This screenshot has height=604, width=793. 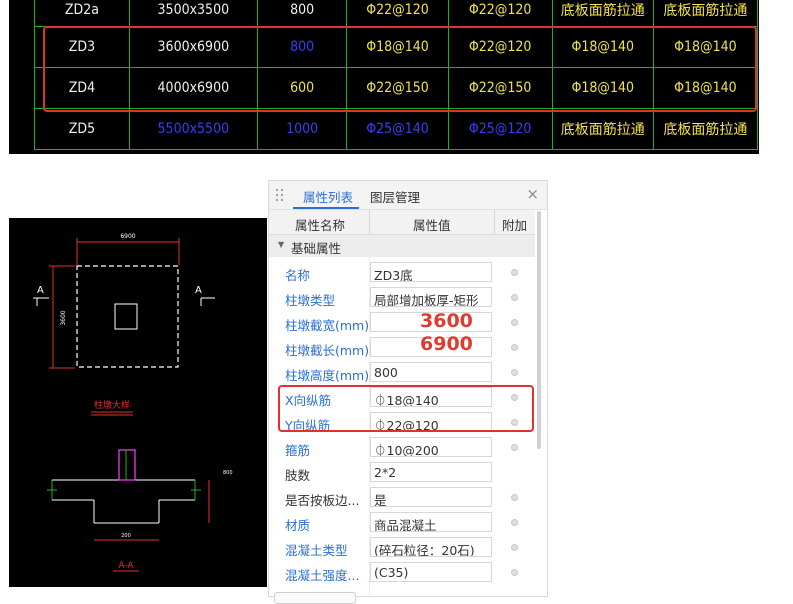 I want to click on dim-bottom-label: 200, so click(x=126, y=536).